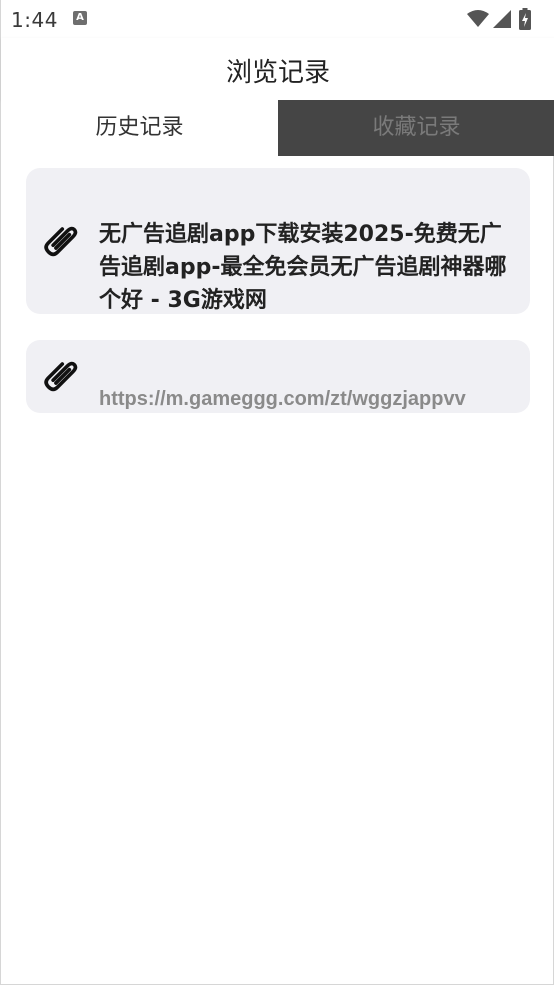 The image size is (554, 986). What do you see at coordinates (478, 18) in the screenshot?
I see `wifi-icon` at bounding box center [478, 18].